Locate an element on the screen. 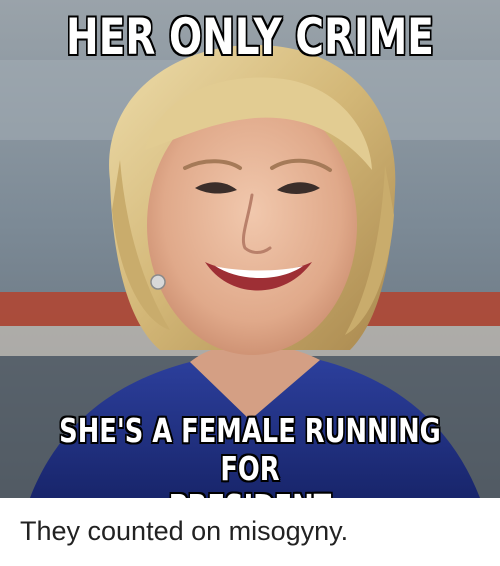 The height and width of the screenshot is (566, 500). top-caption: HER ONLY CRIME is located at coordinates (250, 37).